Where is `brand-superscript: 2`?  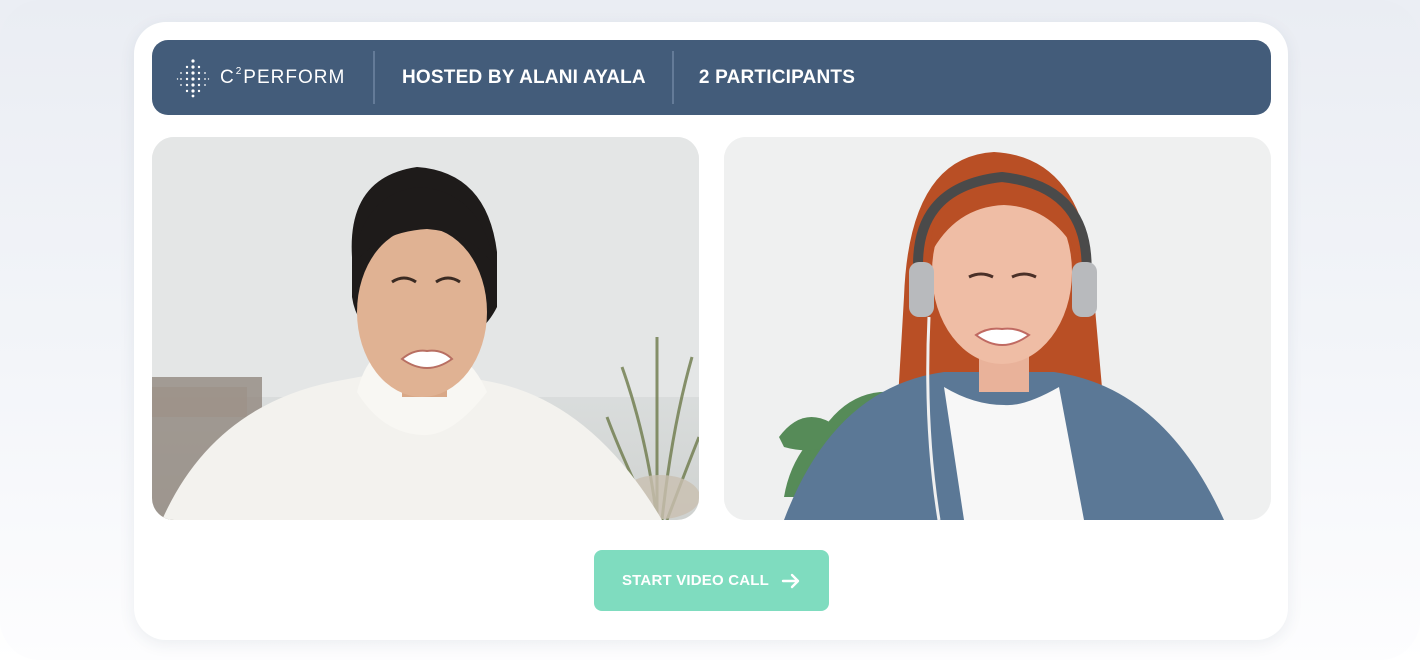
brand-superscript: 2 is located at coordinates (239, 71).